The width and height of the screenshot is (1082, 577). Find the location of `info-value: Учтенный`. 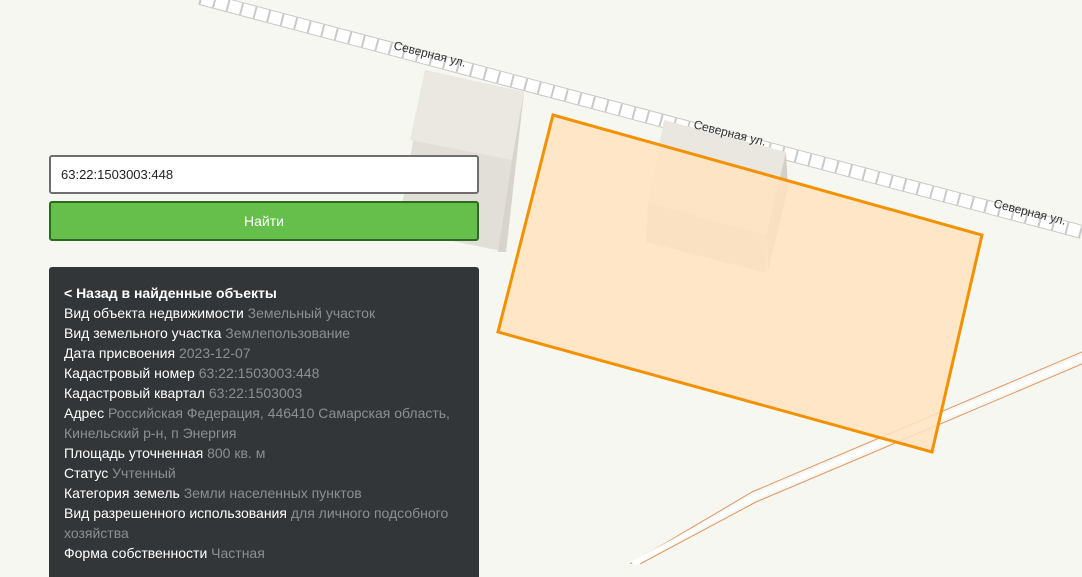

info-value: Учтенный is located at coordinates (144, 473).